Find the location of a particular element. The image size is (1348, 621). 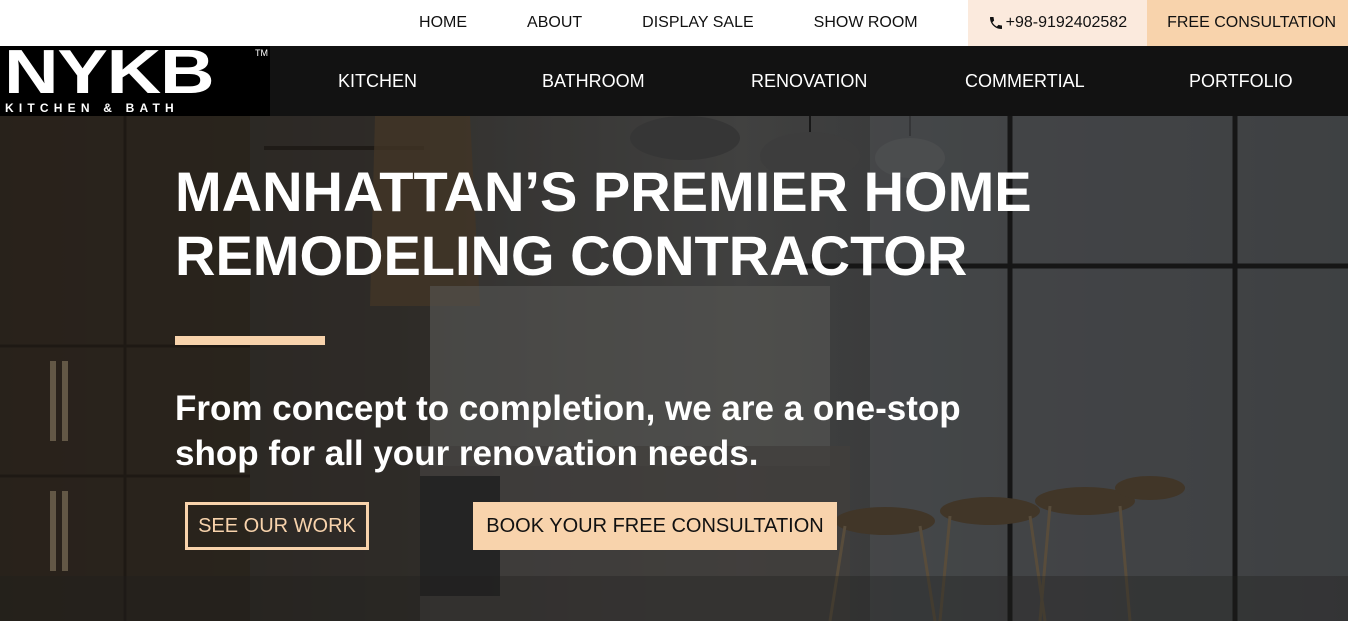

nav-item-commertial: COMMERTIAL is located at coordinates (1025, 81).